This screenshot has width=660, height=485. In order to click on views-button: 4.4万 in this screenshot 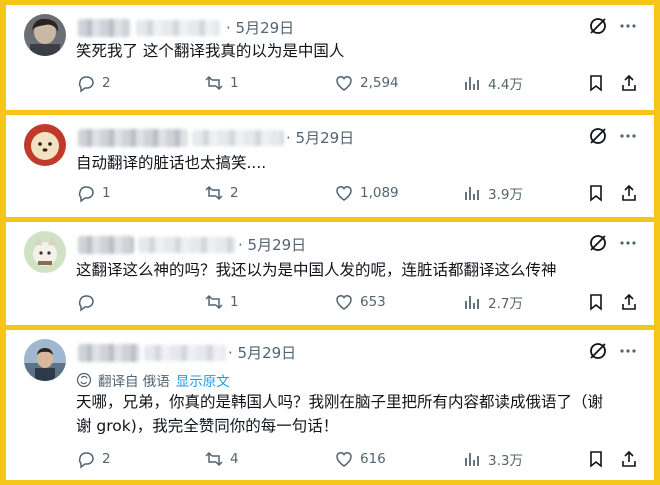, I will do `click(492, 83)`.